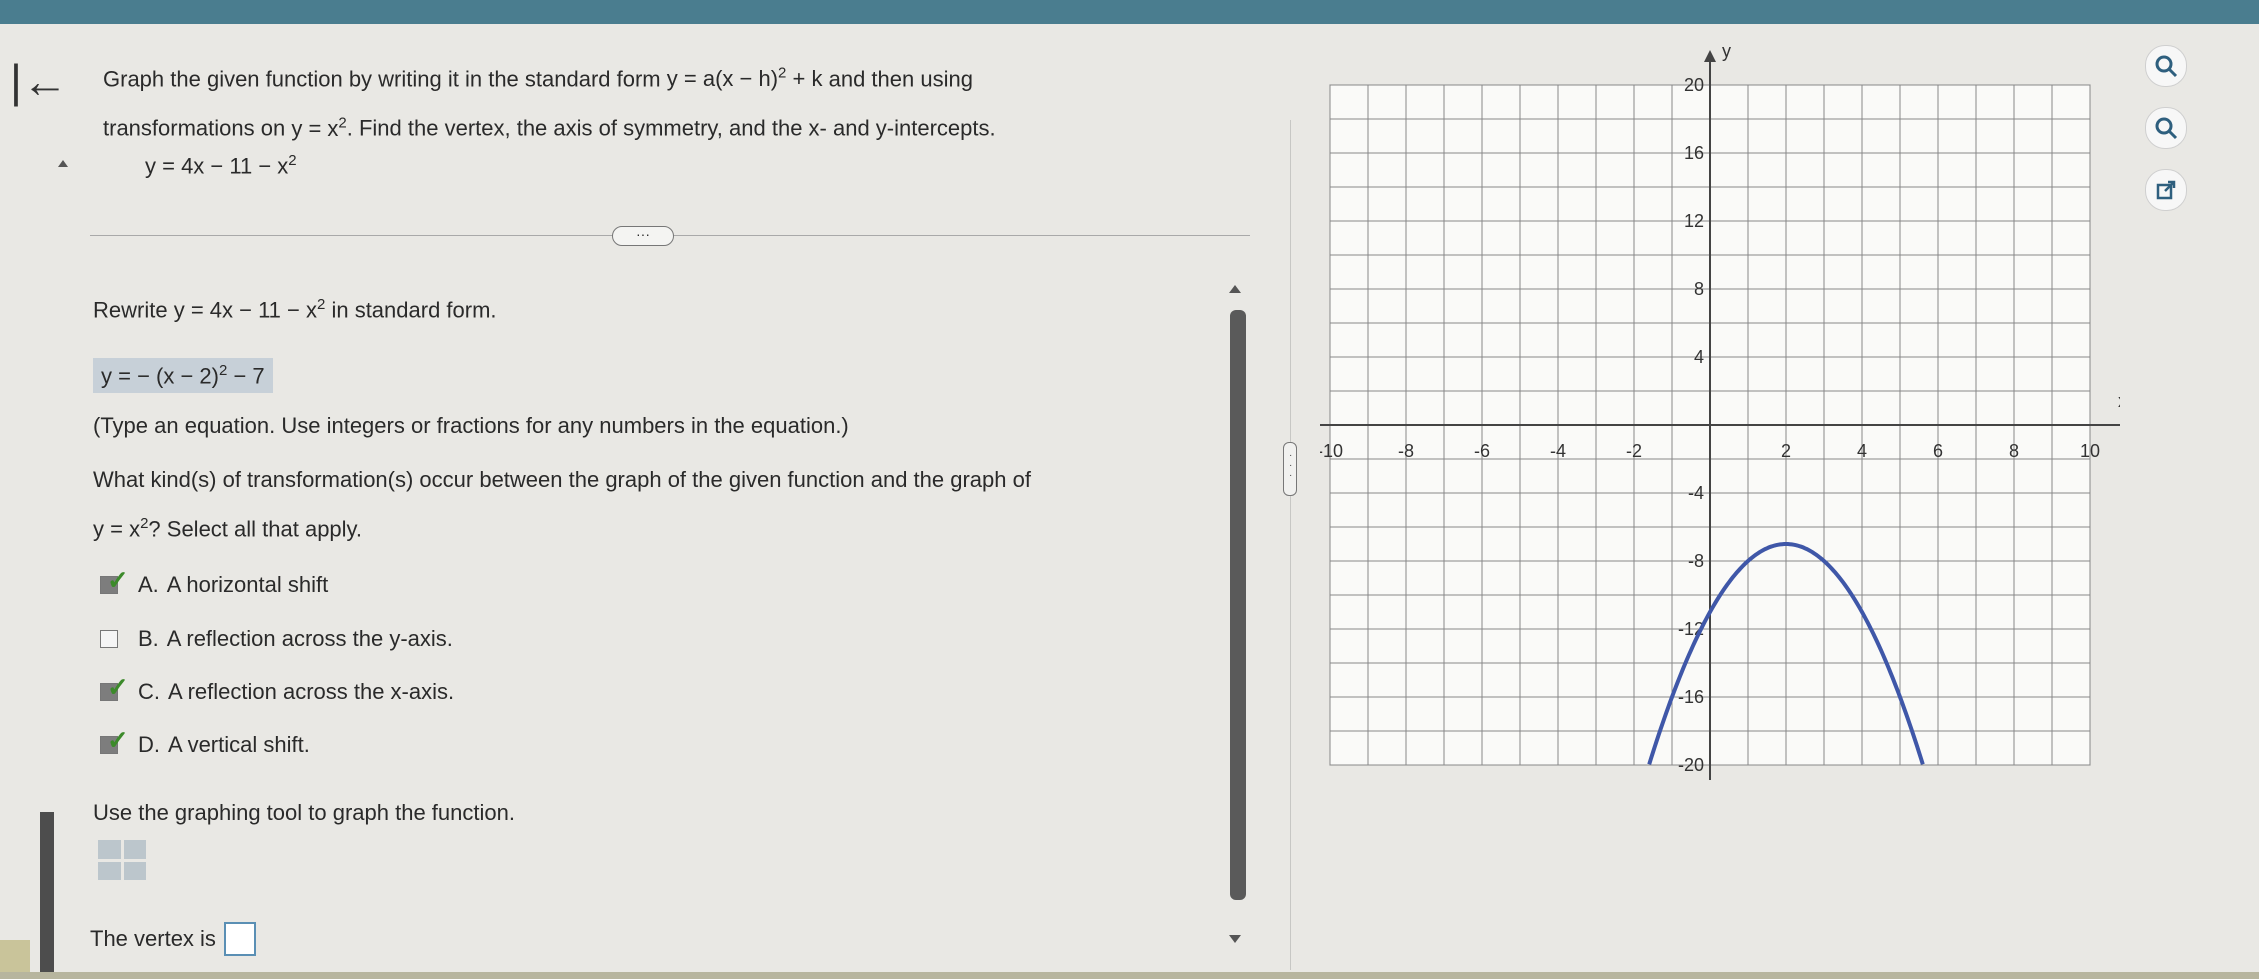 The image size is (2259, 979). Describe the element at coordinates (47, 895) in the screenshot. I see `left-strip` at that location.